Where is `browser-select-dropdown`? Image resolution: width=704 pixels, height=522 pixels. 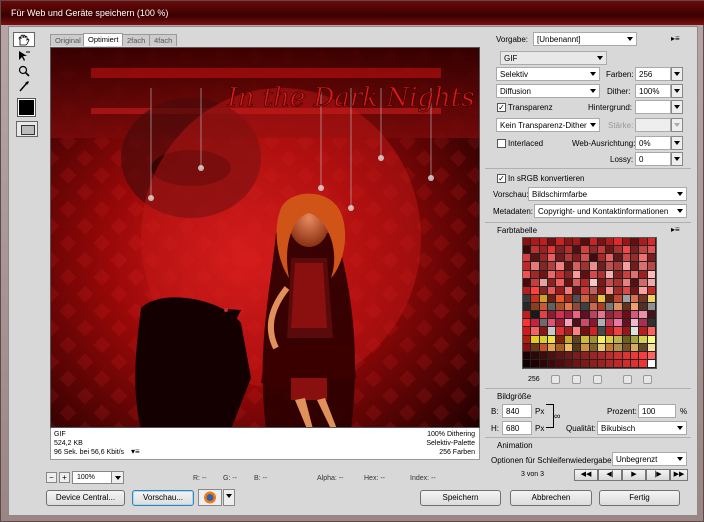
browser-select-dropdown is located at coordinates (229, 497).